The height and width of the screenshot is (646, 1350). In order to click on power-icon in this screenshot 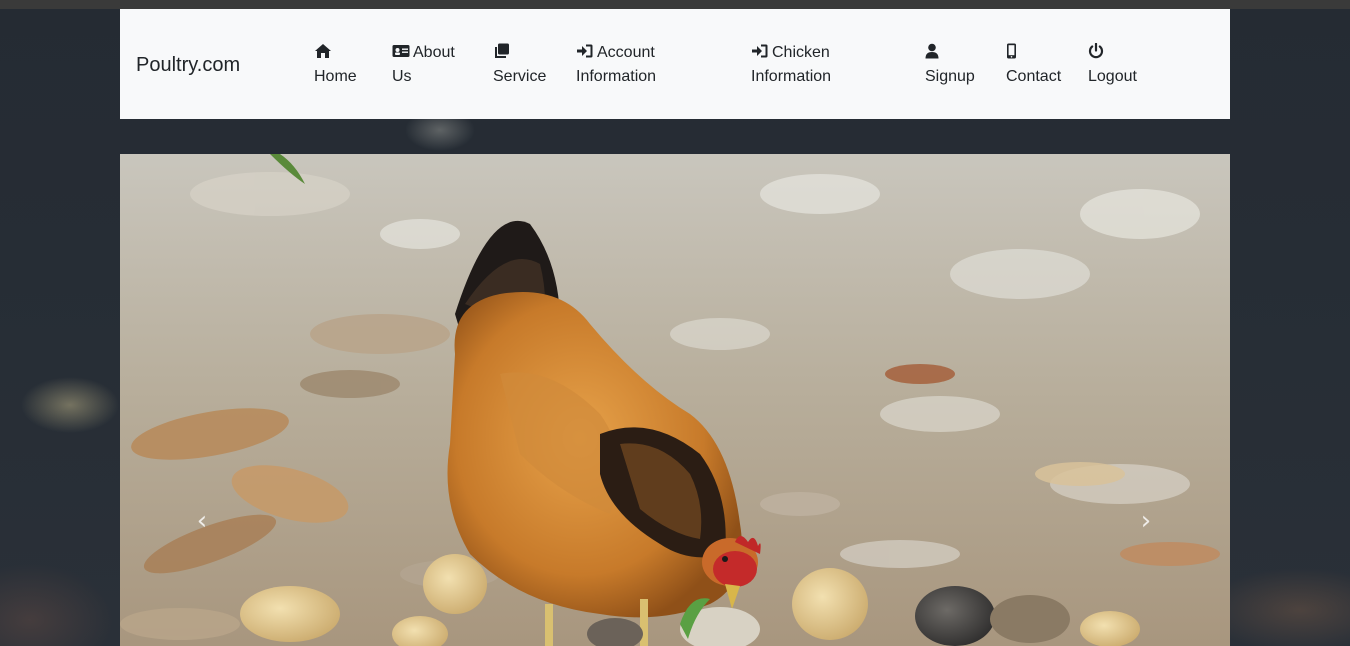, I will do `click(1097, 51)`.